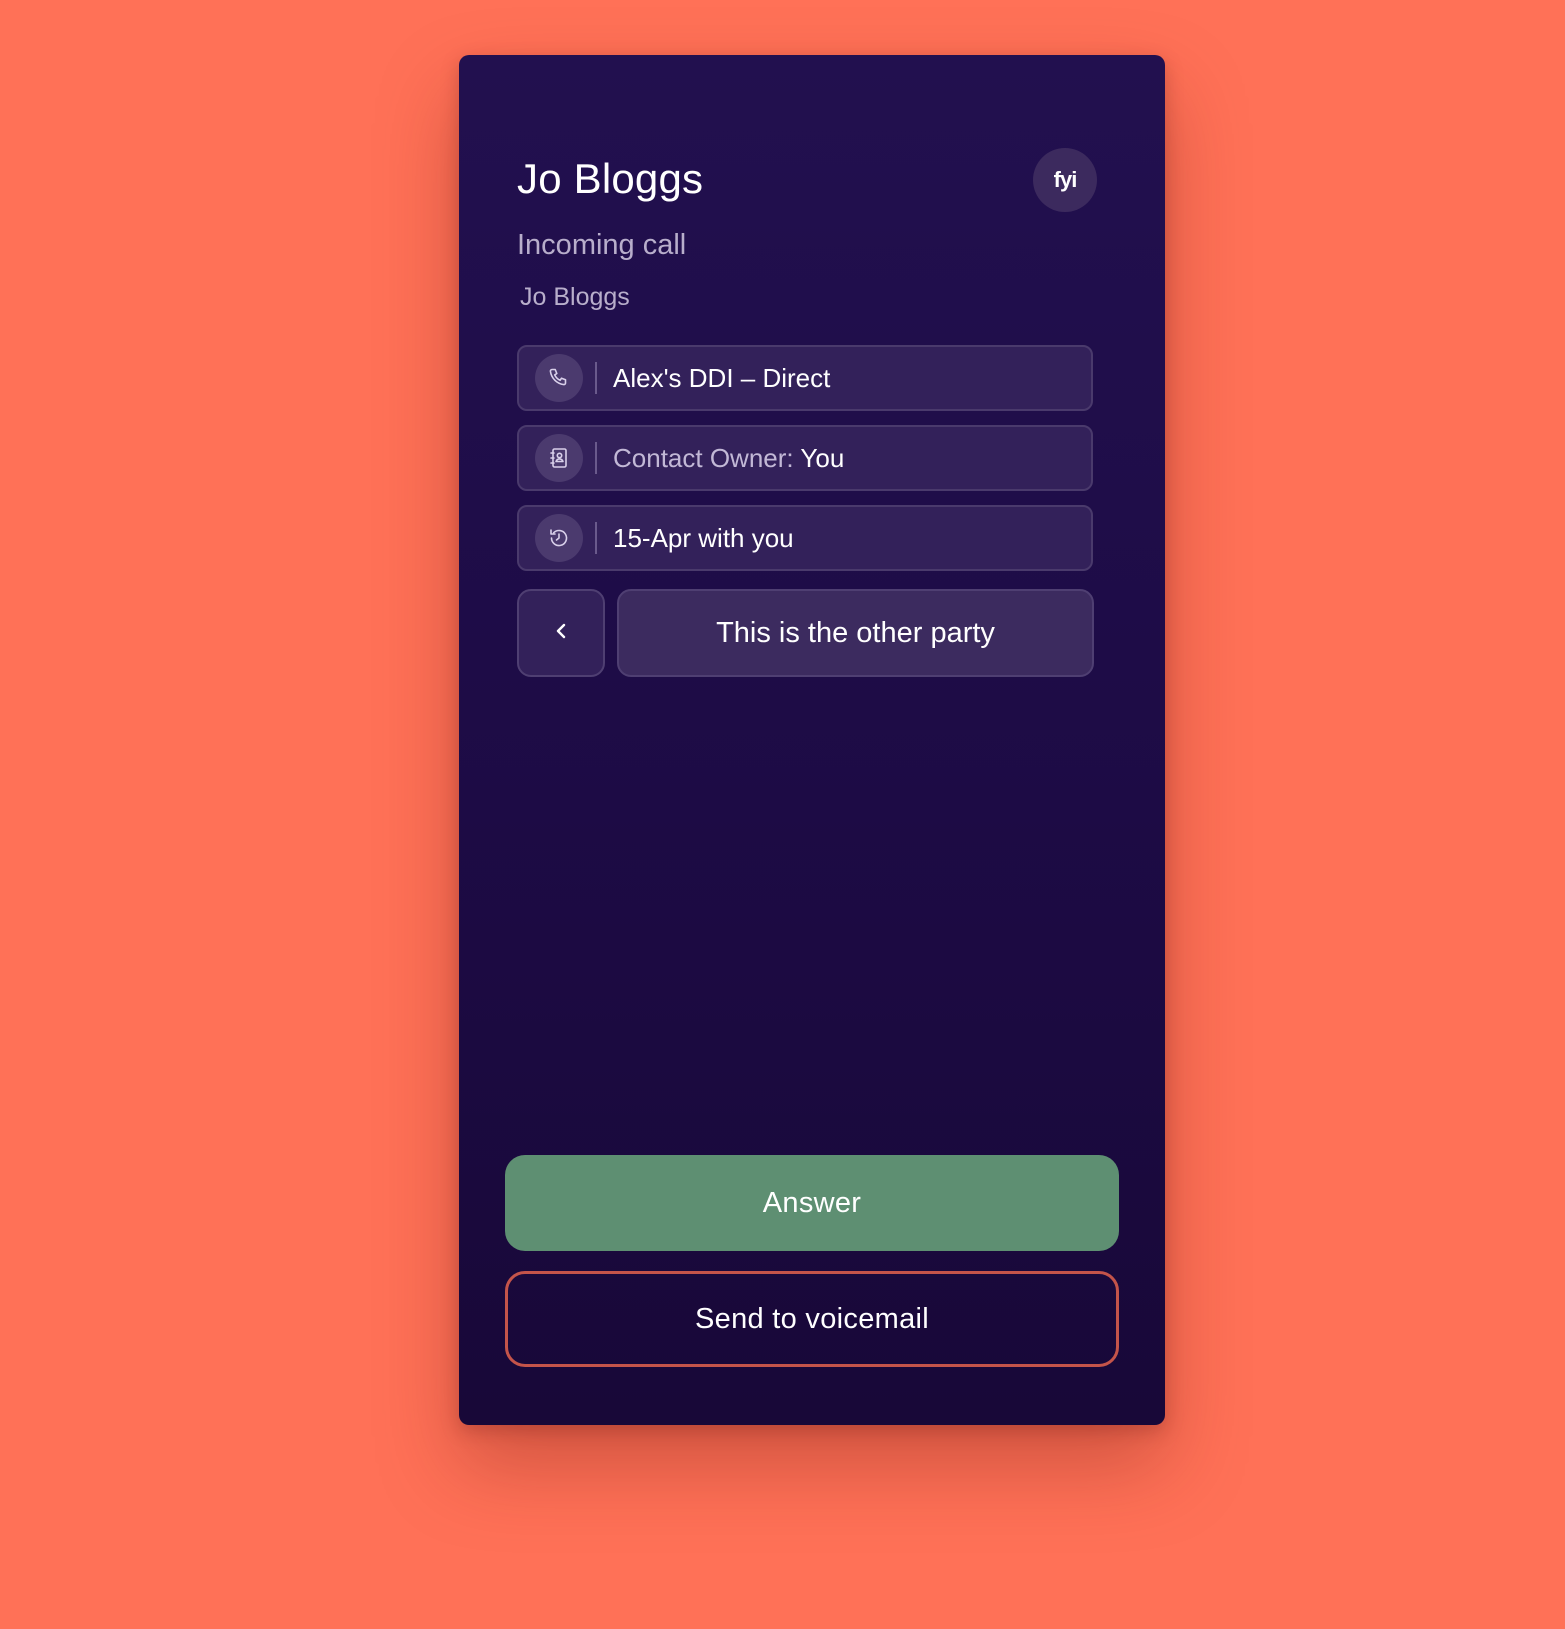 Image resolution: width=1565 pixels, height=1629 pixels. Describe the element at coordinates (575, 297) in the screenshot. I see `contact-name: Jo Bloggs` at that location.